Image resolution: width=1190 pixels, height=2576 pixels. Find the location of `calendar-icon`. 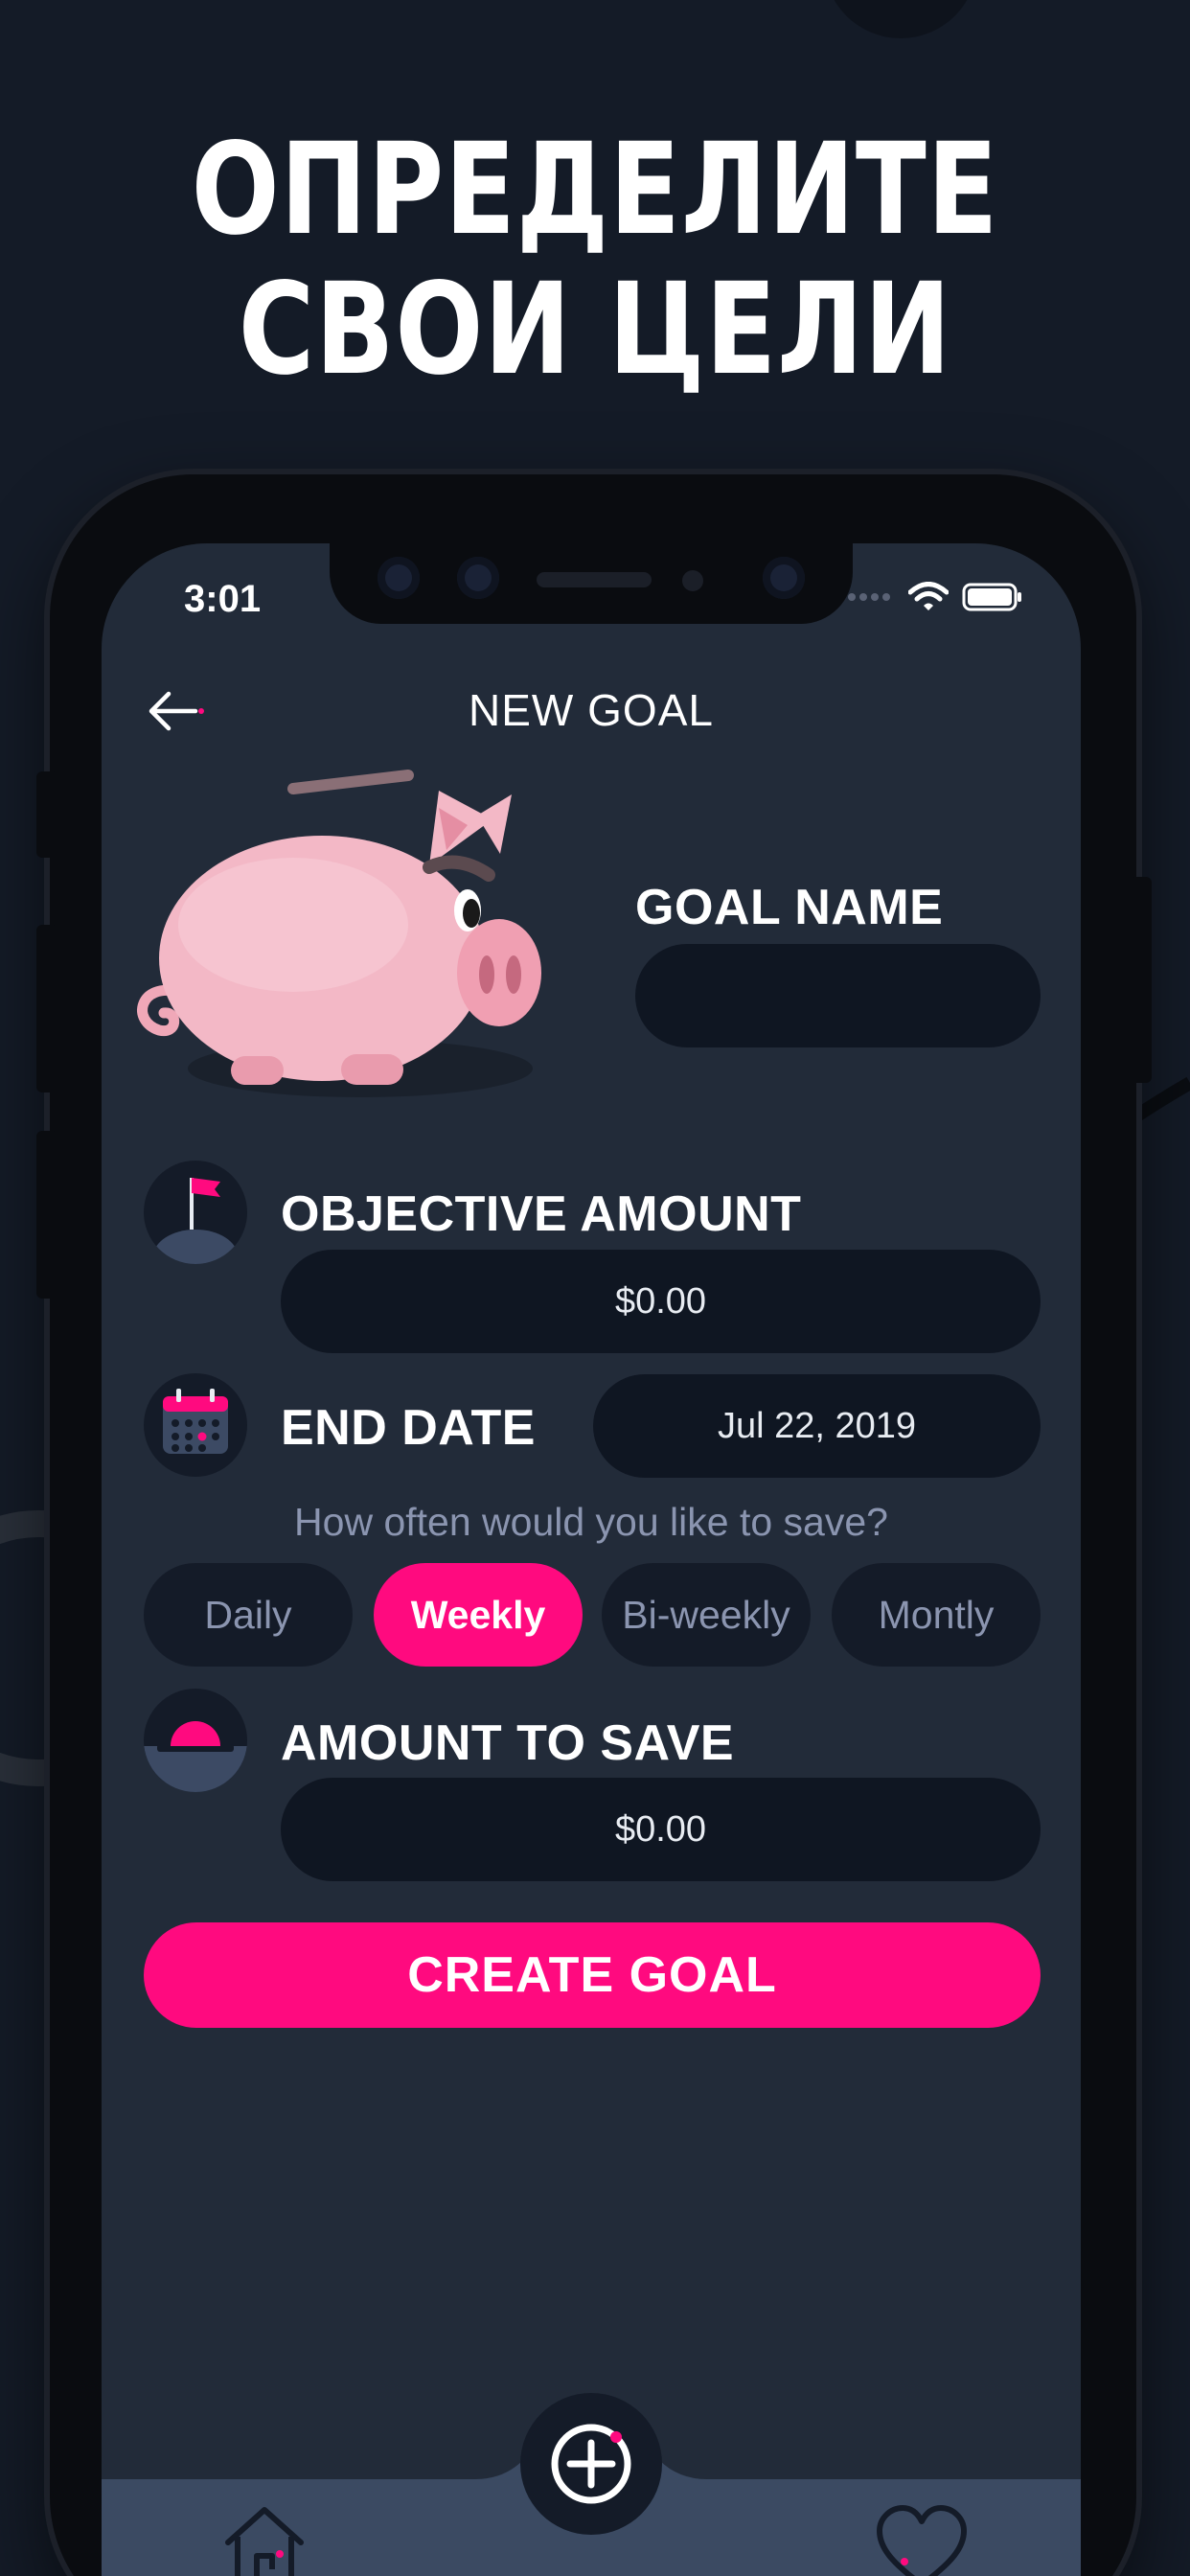

calendar-icon is located at coordinates (195, 1425).